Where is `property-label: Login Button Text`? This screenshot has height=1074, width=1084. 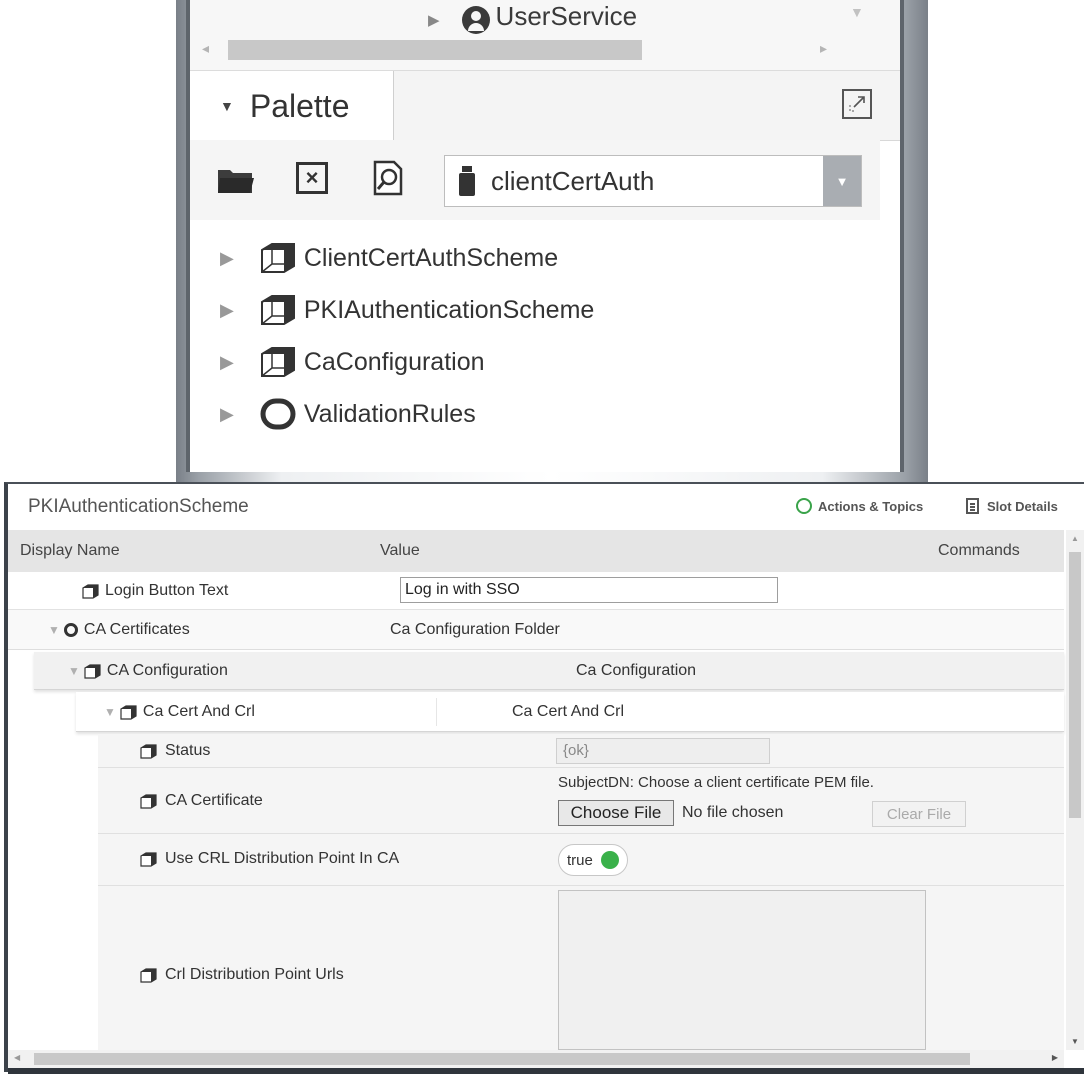
property-label: Login Button Text is located at coordinates (167, 590).